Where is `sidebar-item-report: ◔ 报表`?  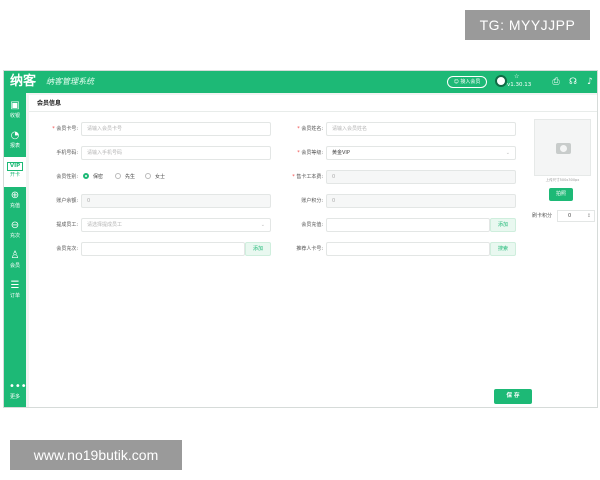
sidebar-item-report: ◔ 报表 is located at coordinates (15, 142).